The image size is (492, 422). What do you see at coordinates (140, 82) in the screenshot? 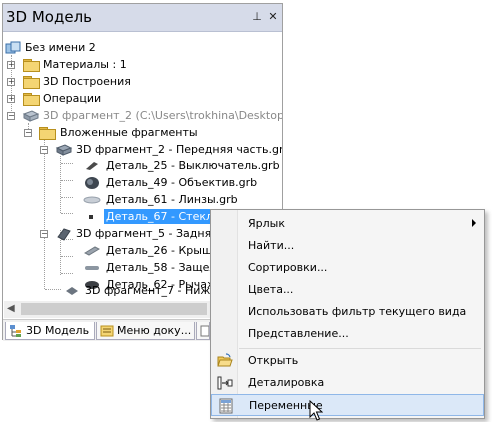
I see `tree-node-constructions: + 3D Построения` at bounding box center [140, 82].